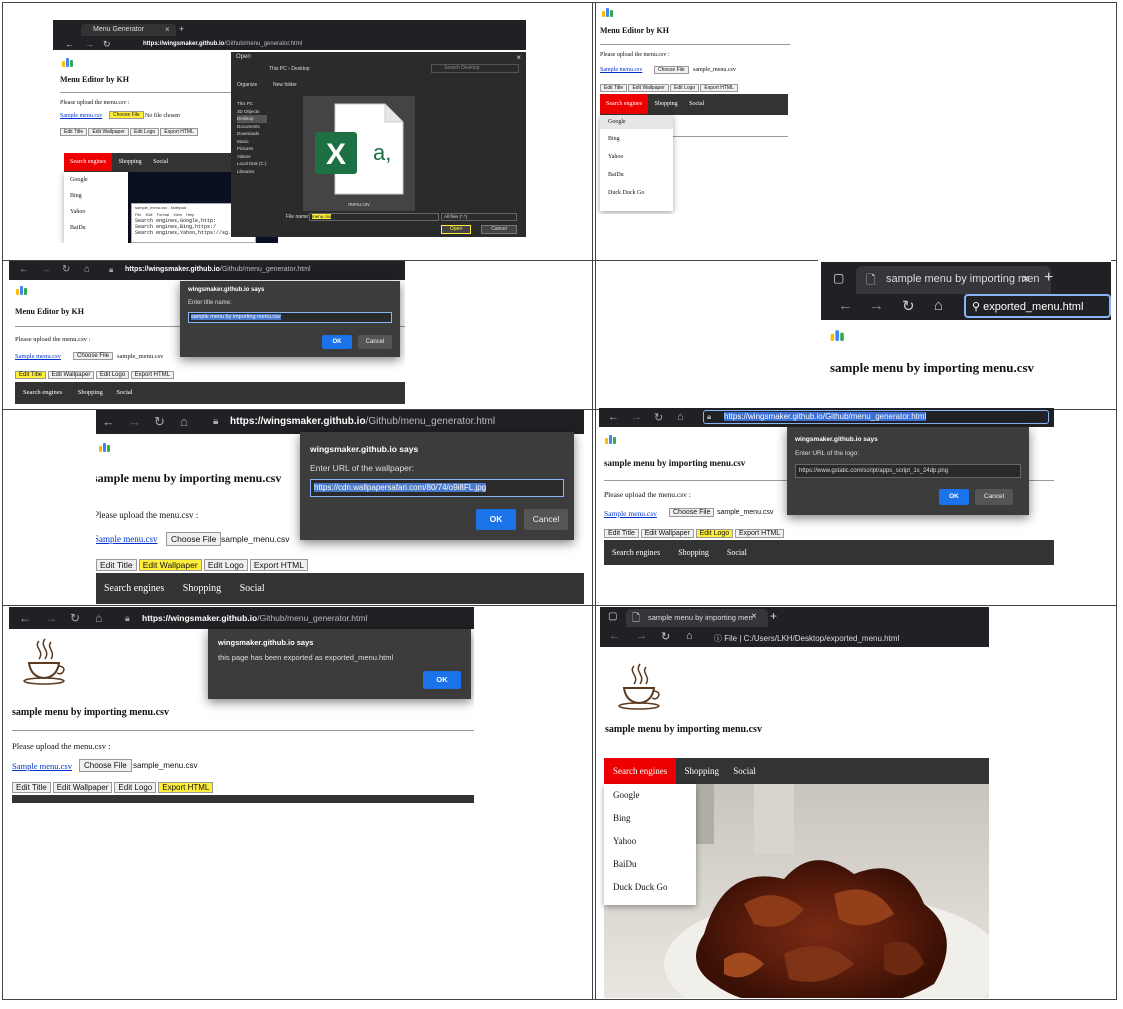 This screenshot has width=1123, height=1009. I want to click on search-desktop-input: Search Desktop, so click(475, 68).